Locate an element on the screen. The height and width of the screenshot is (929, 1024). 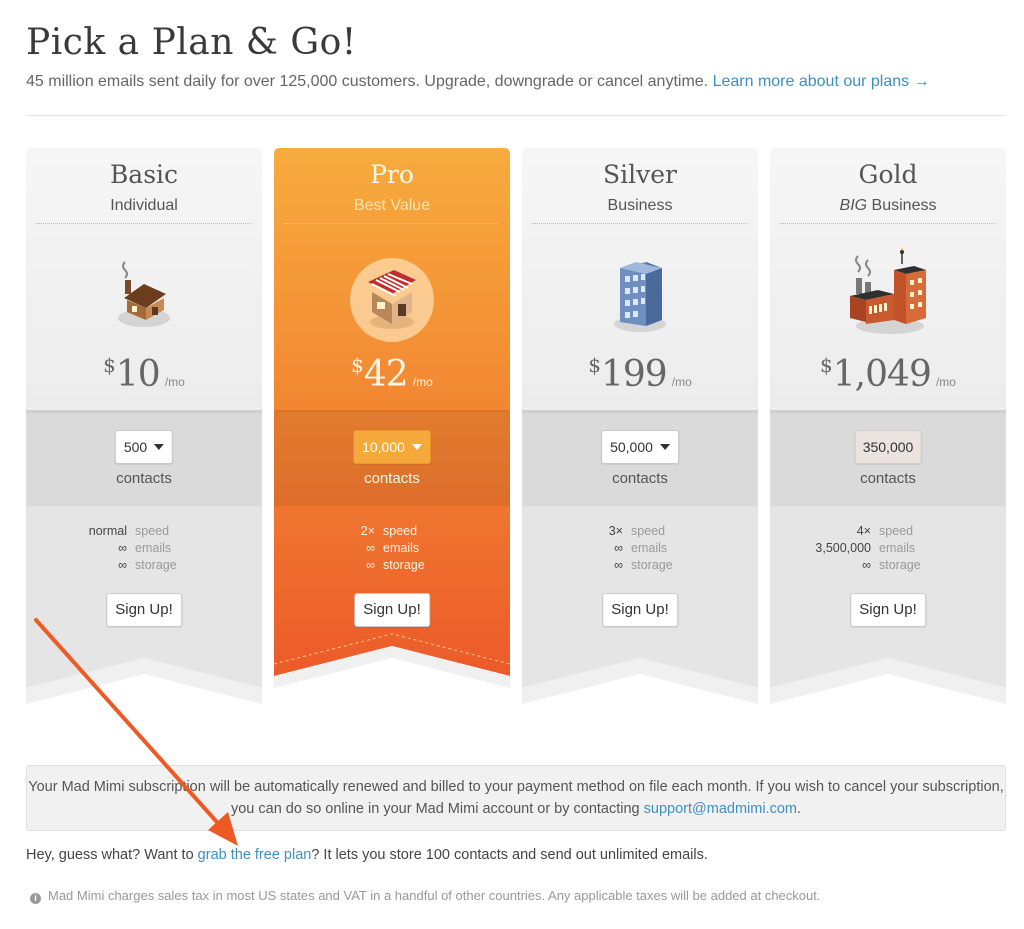
plan-features: normal speed ∞ emails ∞ storage is located at coordinates (144, 548).